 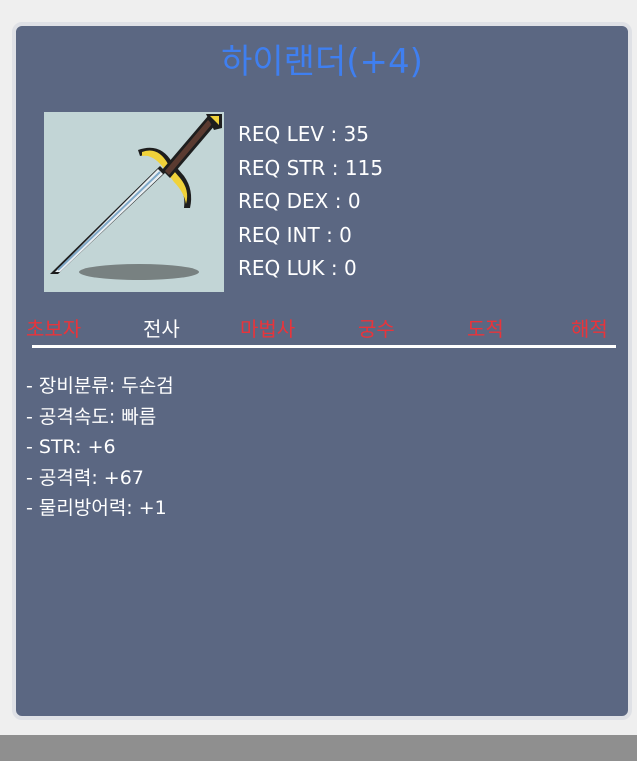 I want to click on bottom-bar, so click(x=318, y=748).